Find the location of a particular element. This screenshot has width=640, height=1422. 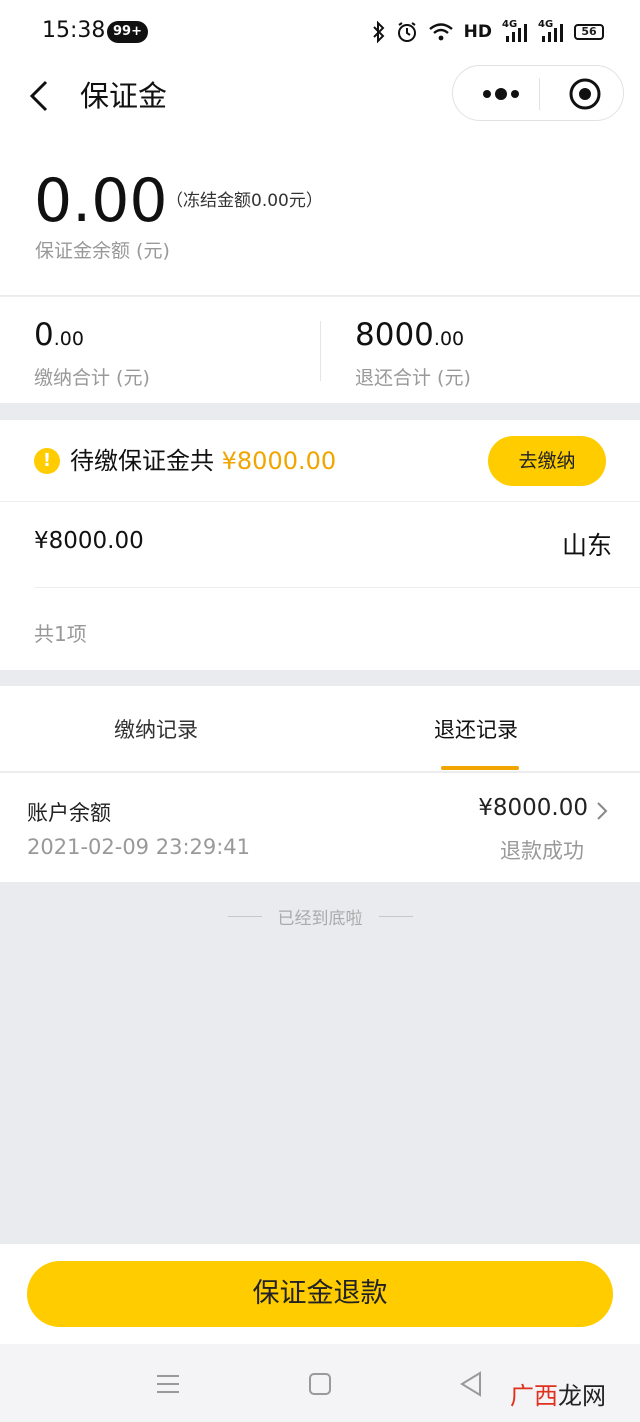

pay-button: 去缴纳 is located at coordinates (547, 461).